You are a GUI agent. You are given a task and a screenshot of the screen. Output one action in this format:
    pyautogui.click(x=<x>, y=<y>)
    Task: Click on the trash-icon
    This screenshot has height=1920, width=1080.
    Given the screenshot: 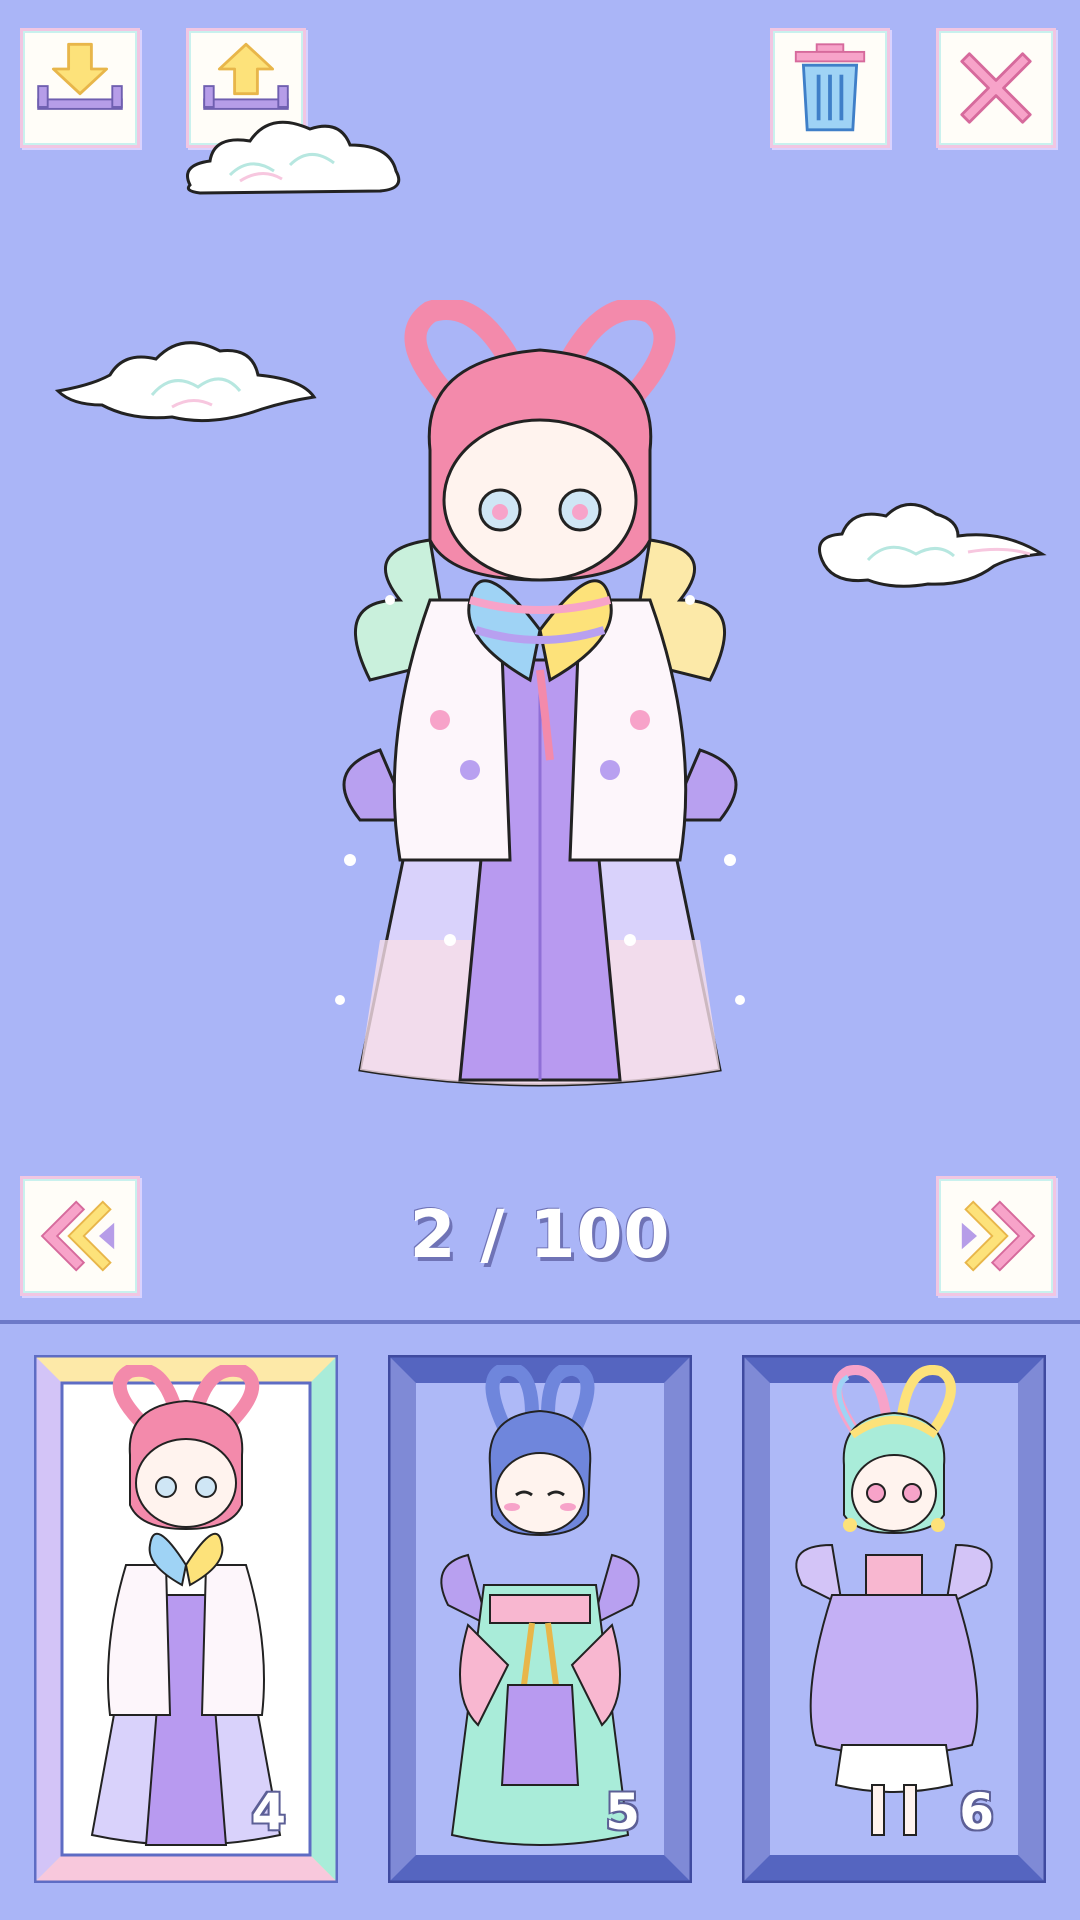 What is the action you would take?
    pyautogui.click(x=830, y=87)
    